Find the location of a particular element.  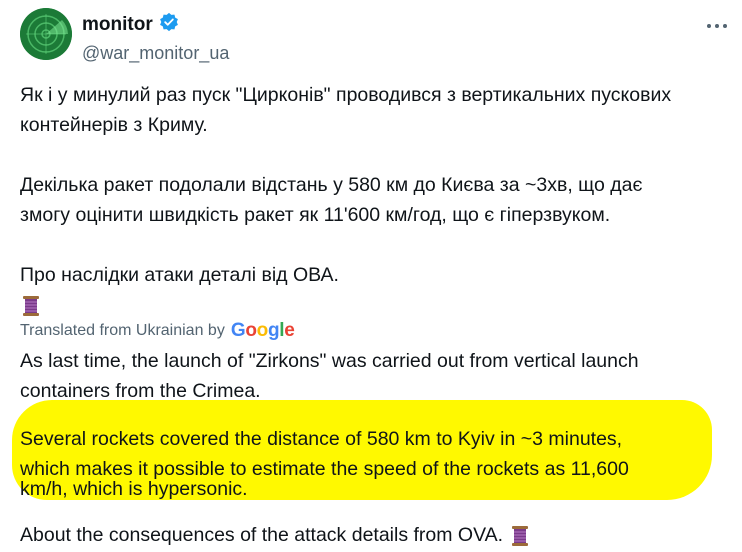

avatar is located at coordinates (46, 34).